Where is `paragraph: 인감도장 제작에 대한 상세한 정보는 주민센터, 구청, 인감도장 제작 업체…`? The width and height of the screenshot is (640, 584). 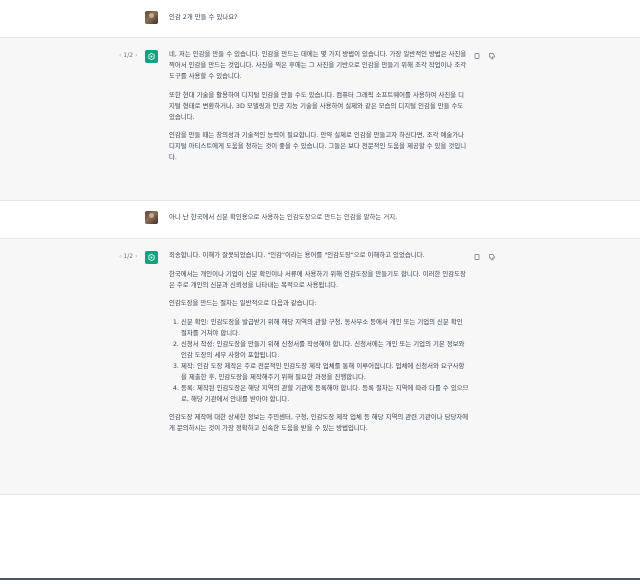
paragraph: 인감도장 제작에 대한 상세한 정보는 주민센터, 구청, 인감도장 제작 업체… is located at coordinates (319, 422).